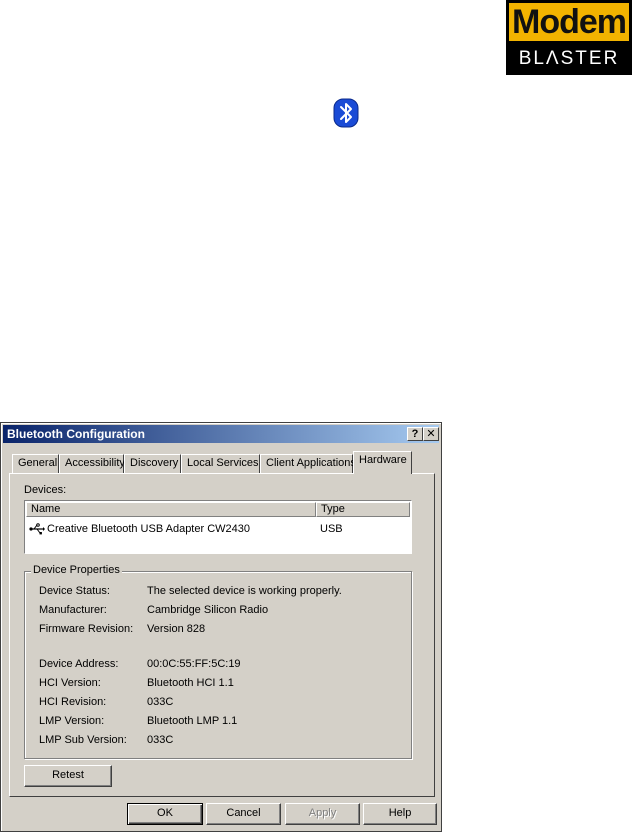 The width and height of the screenshot is (638, 834). I want to click on tab-general: General, so click(35, 463).